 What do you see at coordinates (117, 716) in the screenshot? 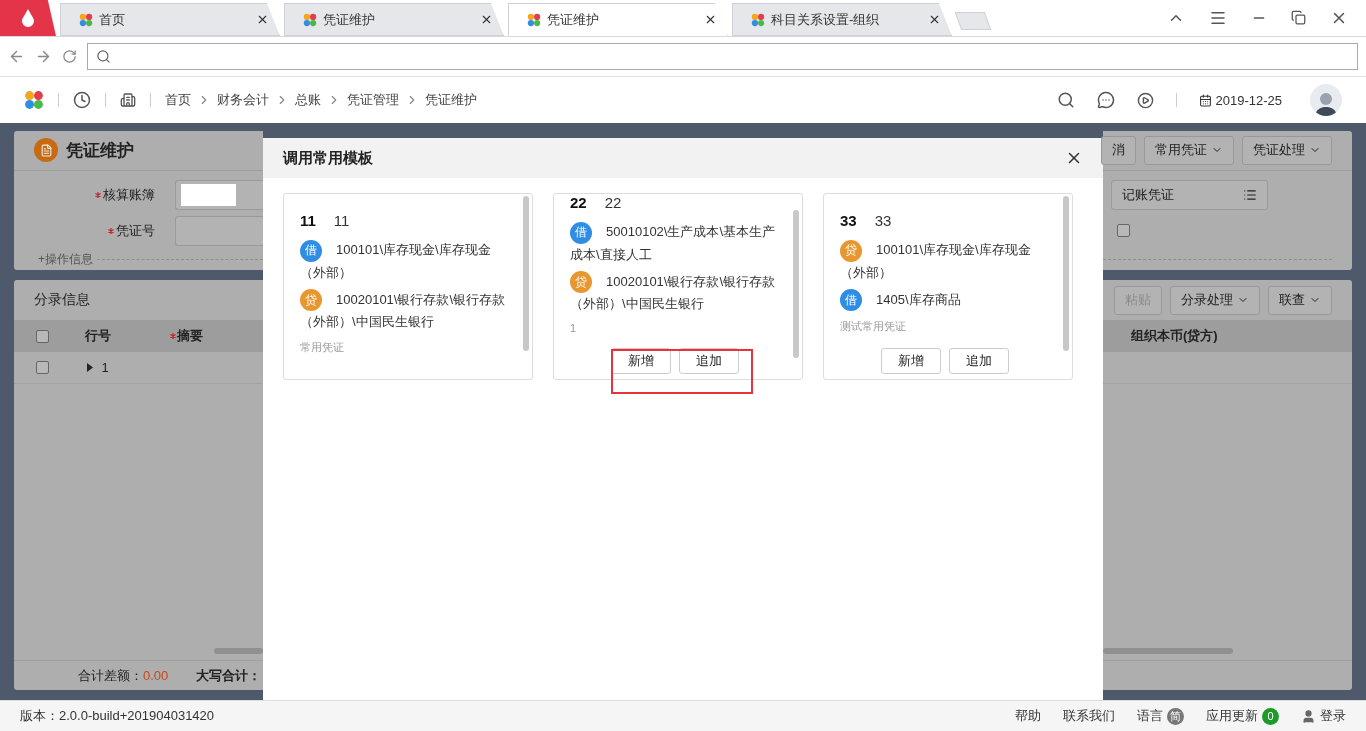
I see `version-text: 版本：2.0.0-build+201904031420` at bounding box center [117, 716].